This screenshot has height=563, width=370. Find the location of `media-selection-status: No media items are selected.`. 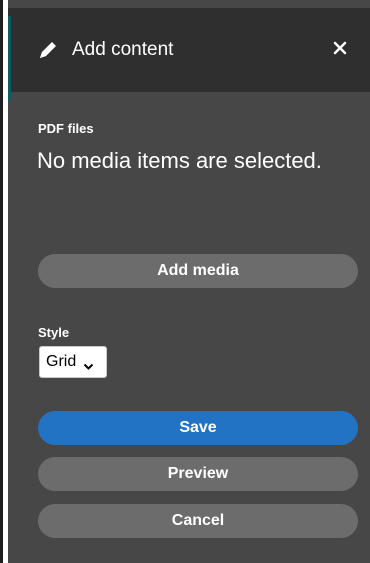

media-selection-status: No media items are selected. is located at coordinates (179, 160).